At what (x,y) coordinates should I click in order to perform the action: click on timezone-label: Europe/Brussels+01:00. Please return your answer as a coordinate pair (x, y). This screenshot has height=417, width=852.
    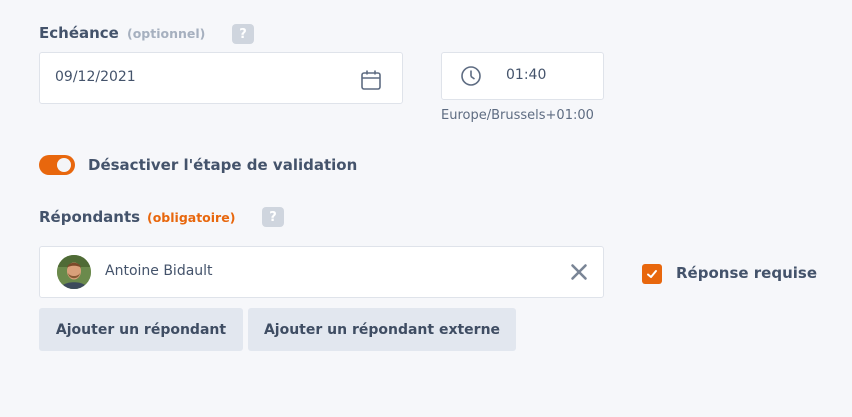
    Looking at the image, I should click on (517, 115).